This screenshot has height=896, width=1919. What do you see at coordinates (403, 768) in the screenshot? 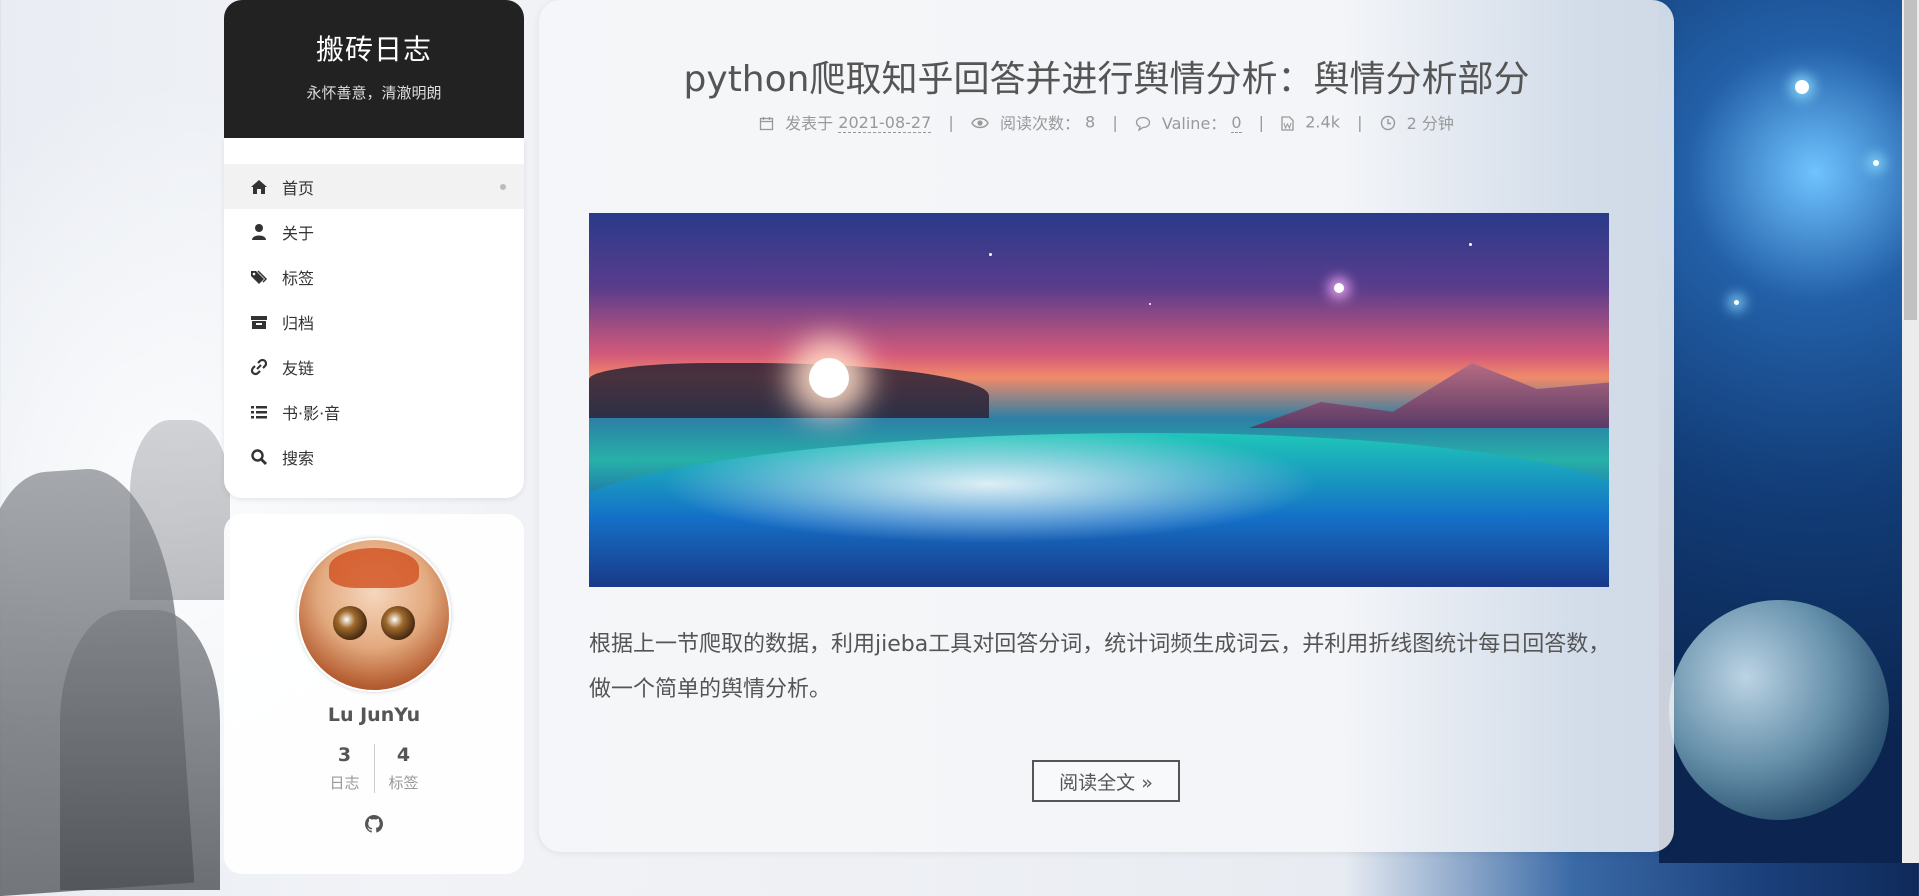
I see `stat-tags: 4 标签` at bounding box center [403, 768].